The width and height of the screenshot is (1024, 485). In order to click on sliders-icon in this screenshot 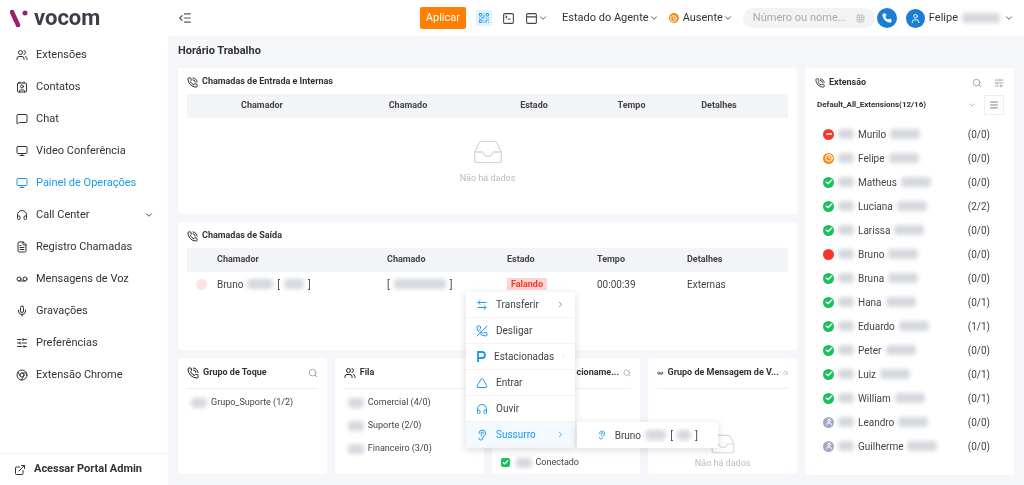, I will do `click(22, 343)`.